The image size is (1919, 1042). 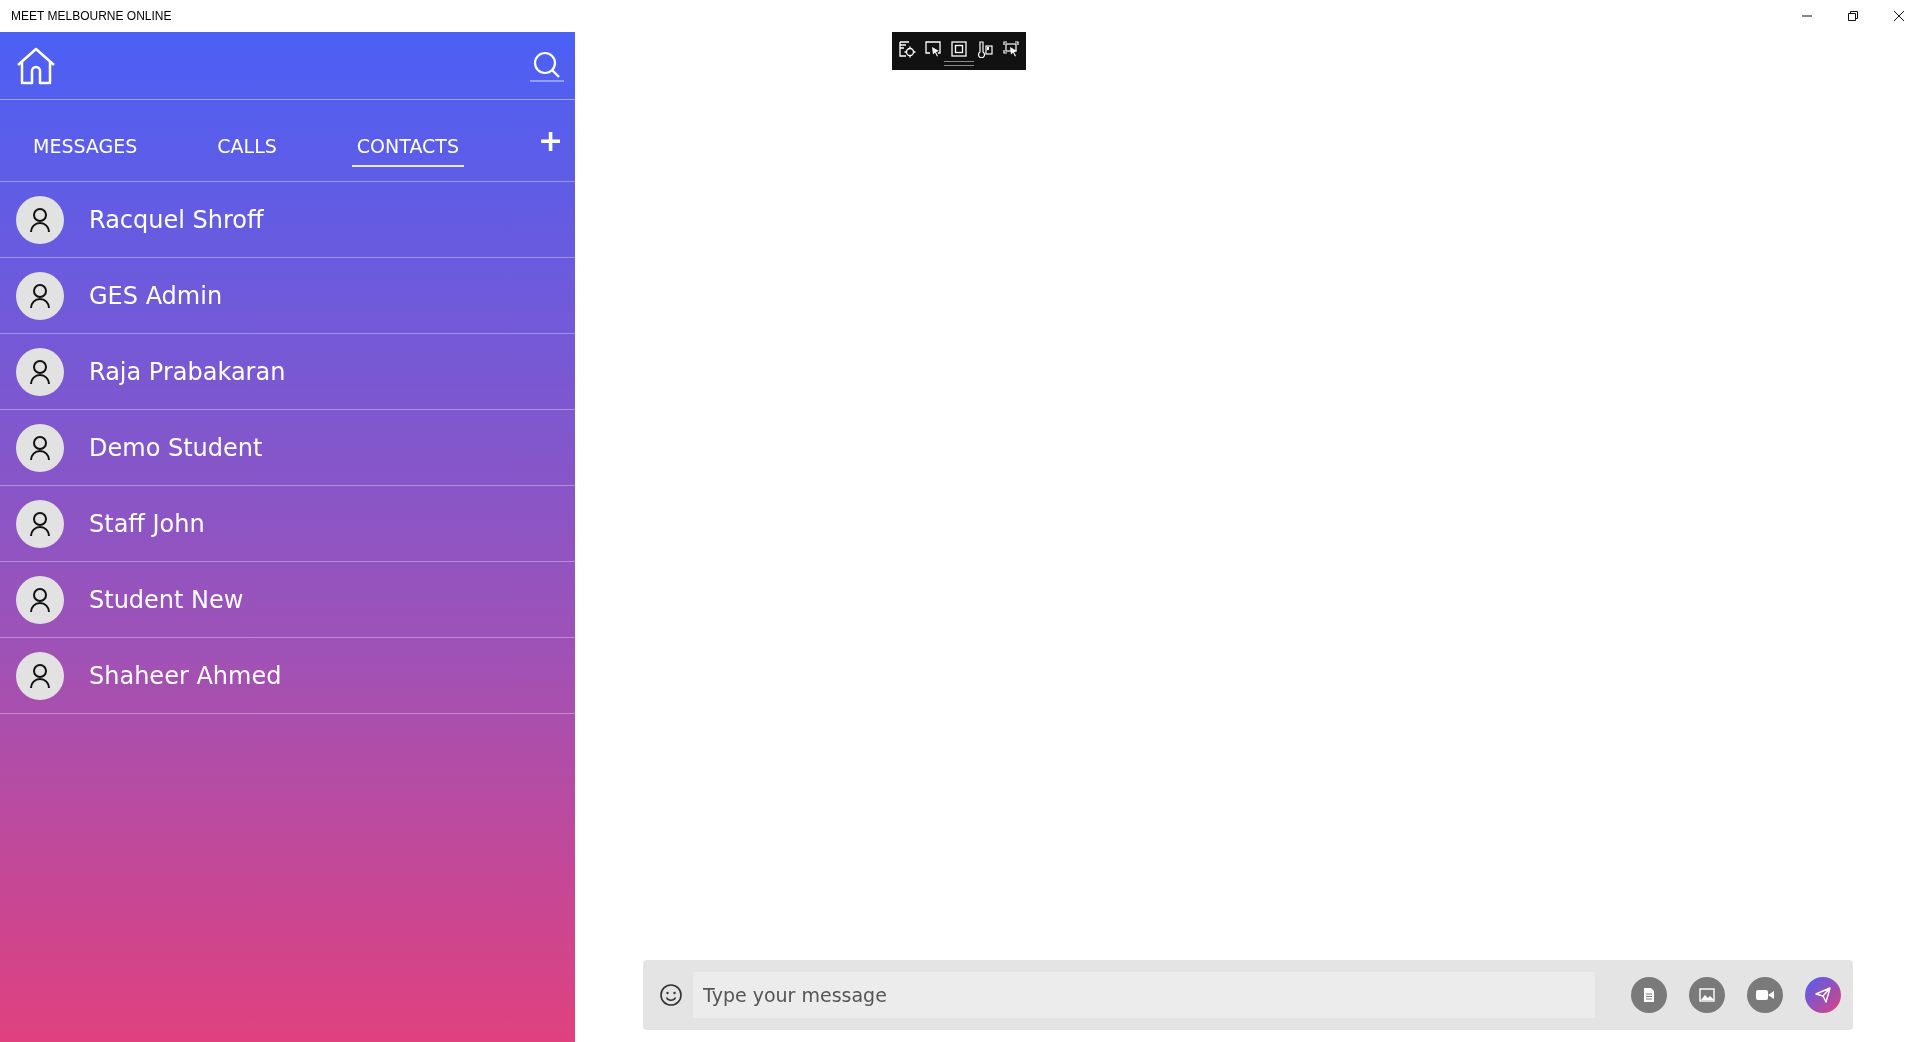 What do you see at coordinates (247, 146) in the screenshot?
I see `tab: CALLS` at bounding box center [247, 146].